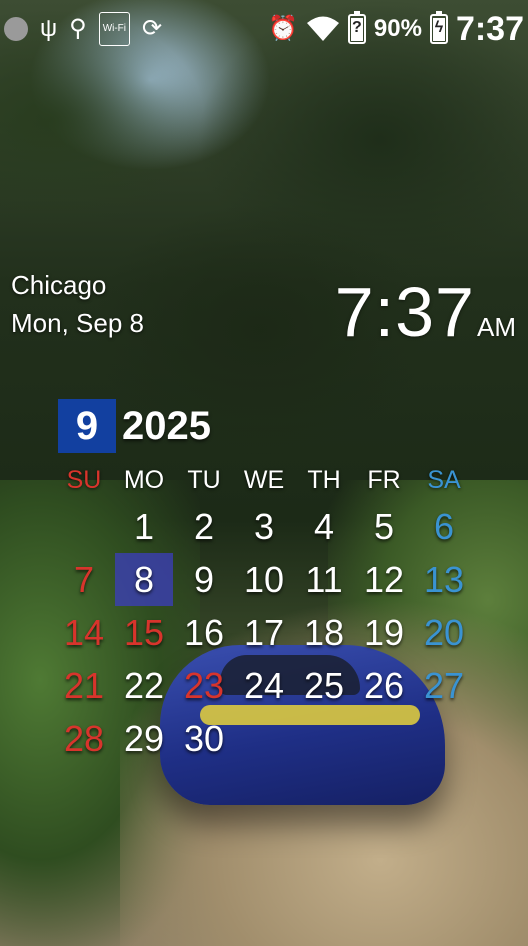  What do you see at coordinates (114, 29) in the screenshot?
I see `wifi-badge-icon: Wi-Fi` at bounding box center [114, 29].